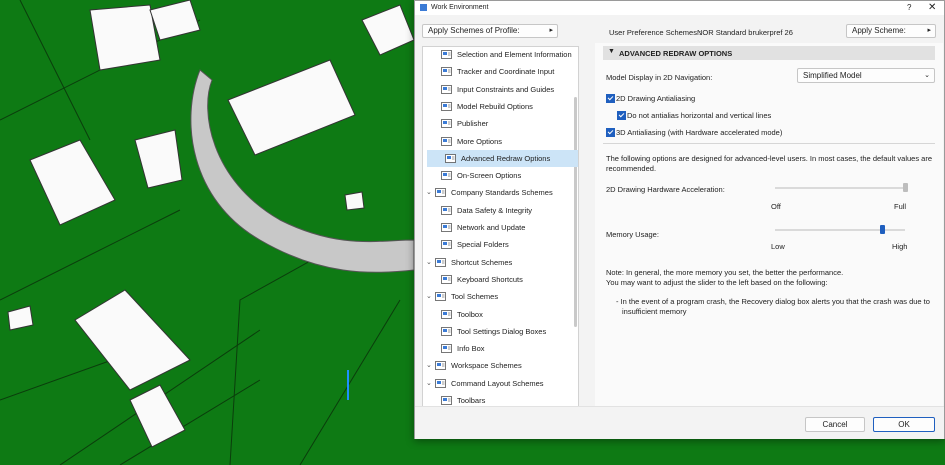 The image size is (945, 465). Describe the element at coordinates (440, 296) in the screenshot. I see `tool-schemes-icon` at that location.